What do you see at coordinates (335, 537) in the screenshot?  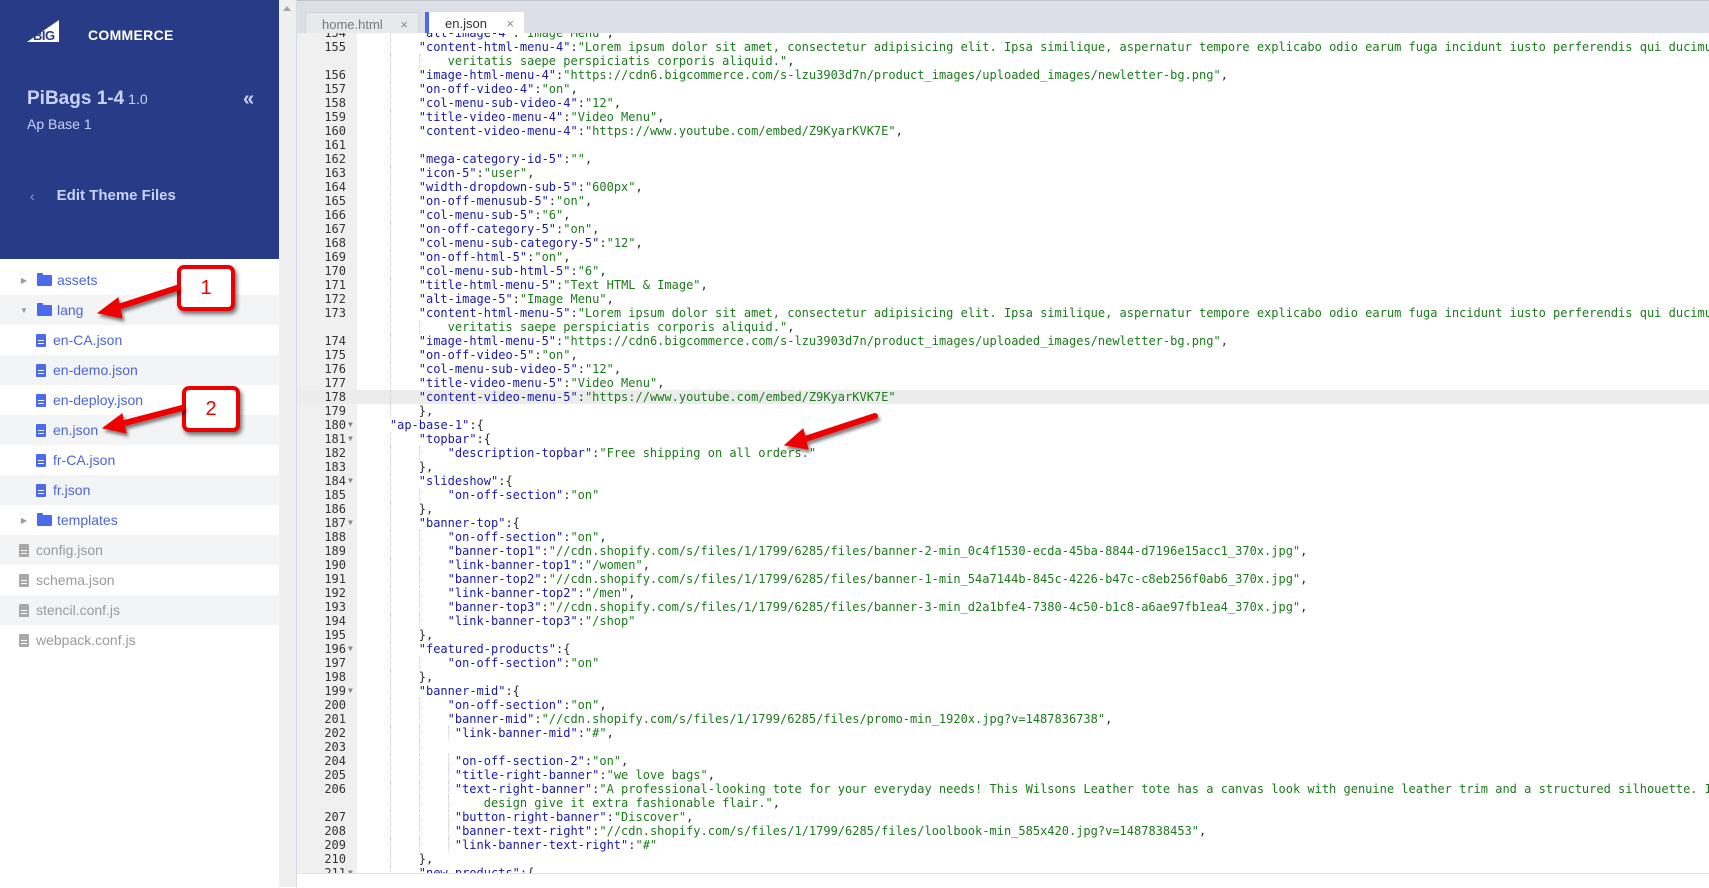 I see `line-number: 188` at bounding box center [335, 537].